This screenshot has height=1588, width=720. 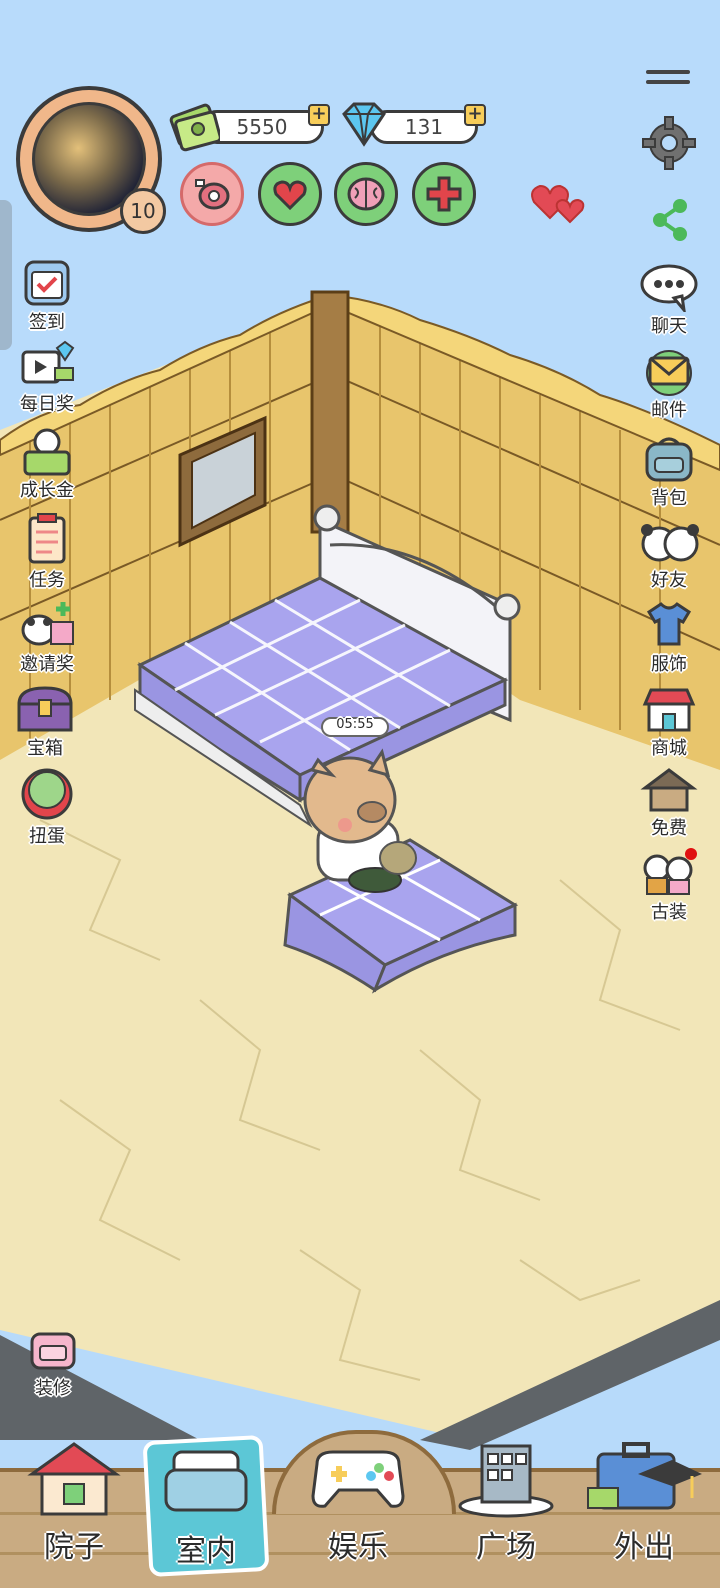 I want to click on left-menu-item-gacha: 扭蛋, so click(x=47, y=807).